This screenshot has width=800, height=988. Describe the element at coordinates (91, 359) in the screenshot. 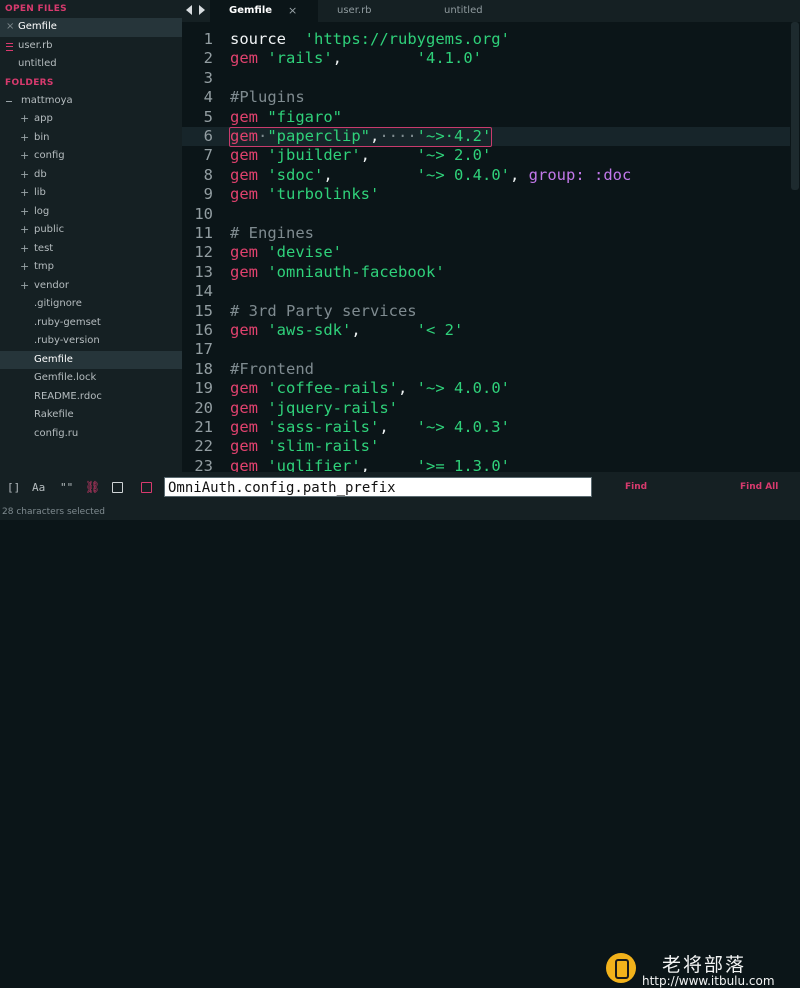

I see `file-item: Gemfile` at that location.